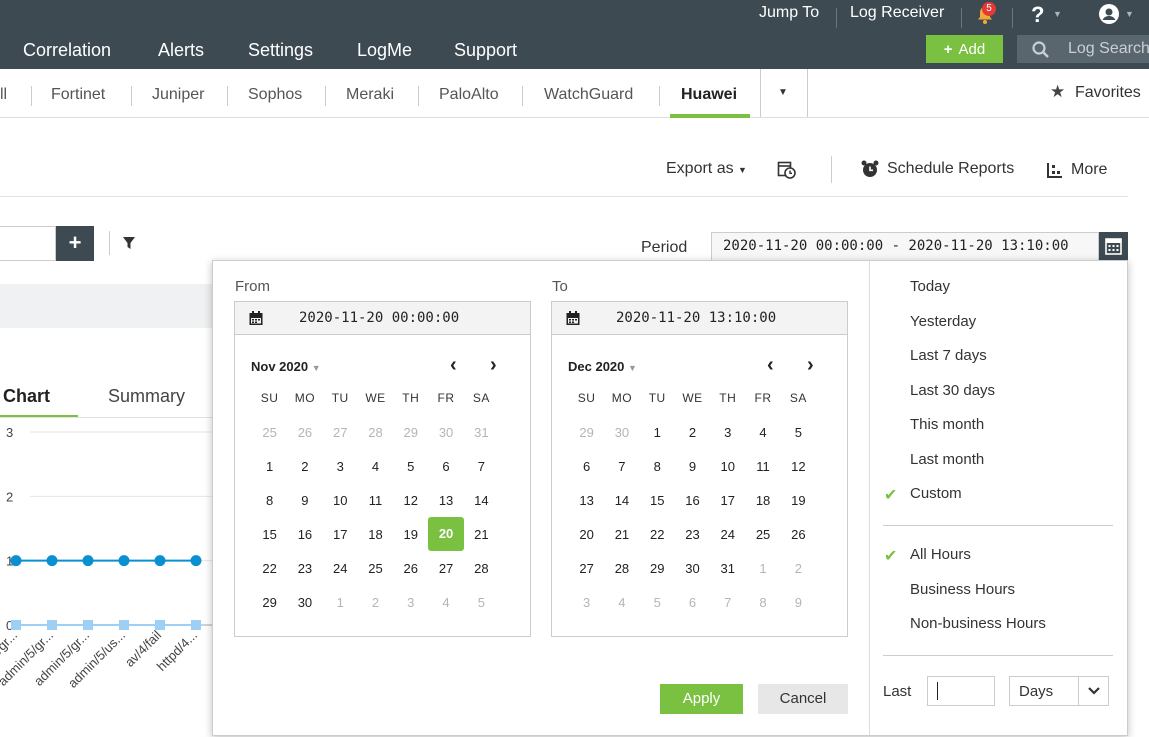 This screenshot has height=737, width=1149. What do you see at coordinates (947, 424) in the screenshot?
I see `range-this-month: This month` at bounding box center [947, 424].